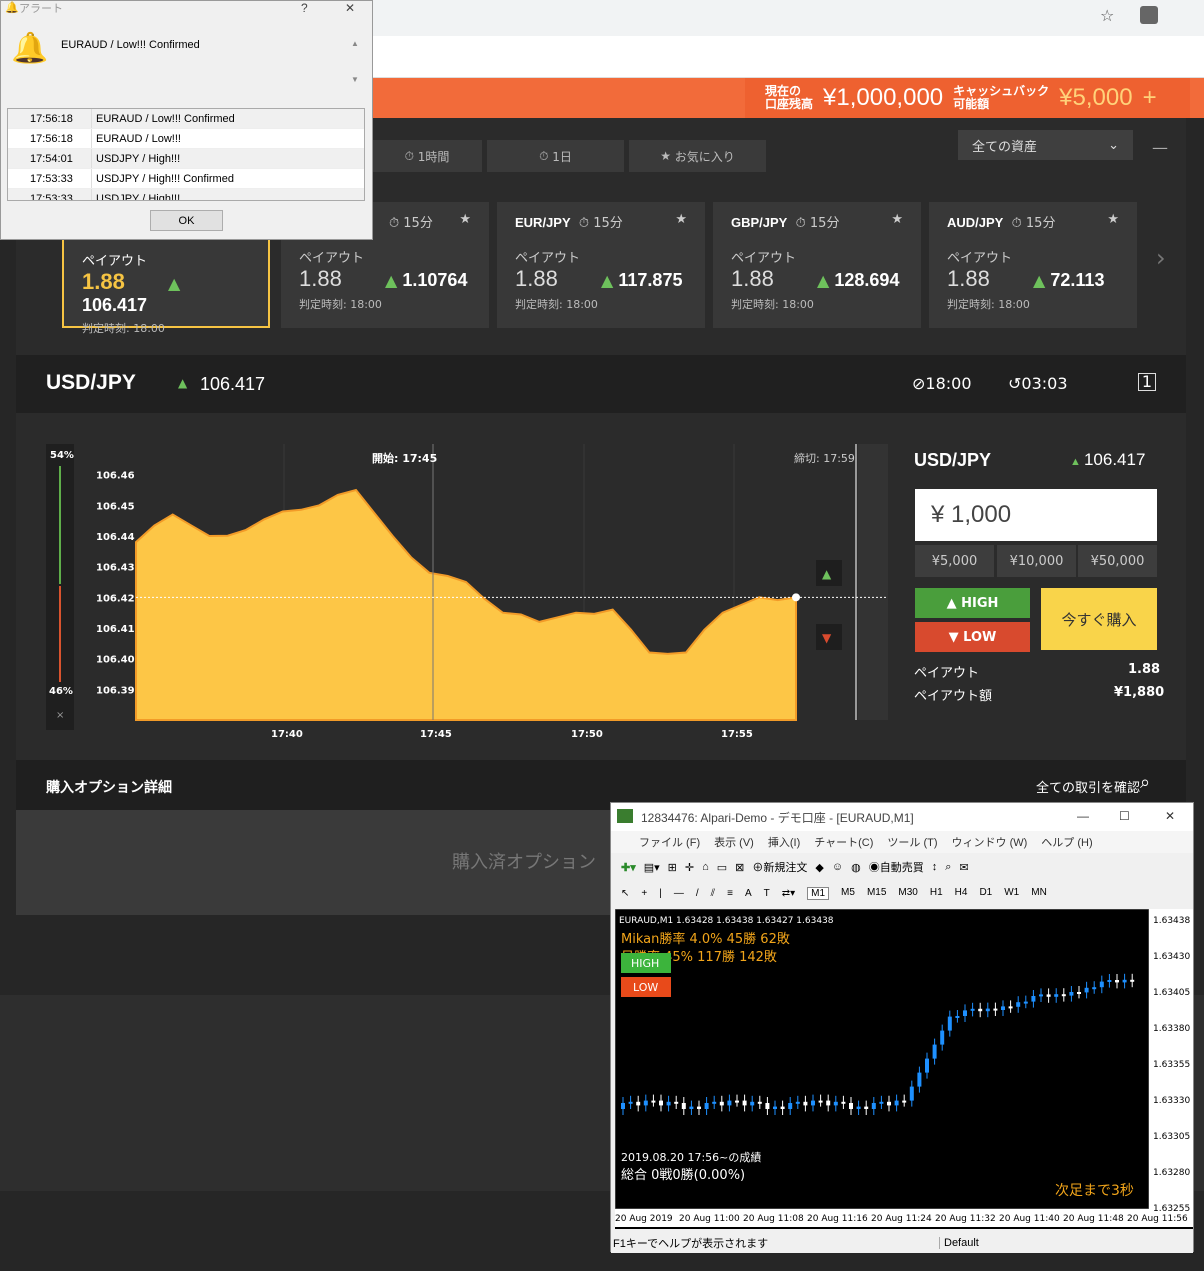 This screenshot has width=1204, height=1271. I want to click on tab-1hour: ⏱ 1時間, so click(427, 156).